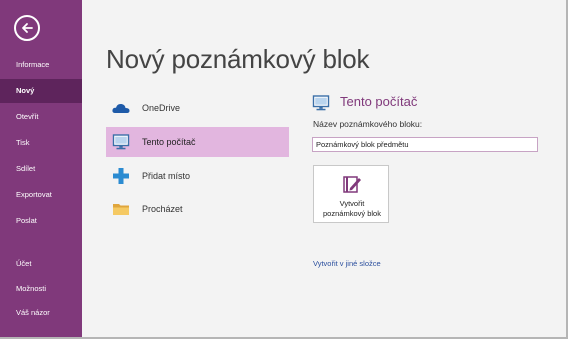 This screenshot has height=339, width=568. Describe the element at coordinates (121, 209) in the screenshot. I see `folder-icon` at that location.